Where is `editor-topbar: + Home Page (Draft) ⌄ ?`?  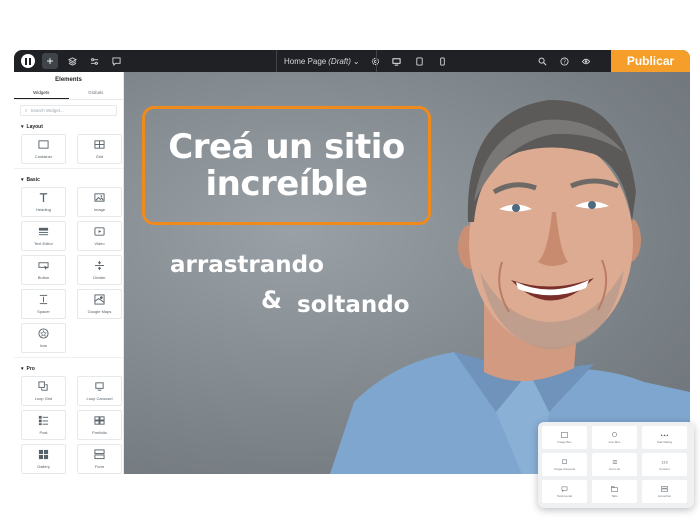 editor-topbar: + Home Page (Draft) ⌄ ? is located at coordinates (352, 61).